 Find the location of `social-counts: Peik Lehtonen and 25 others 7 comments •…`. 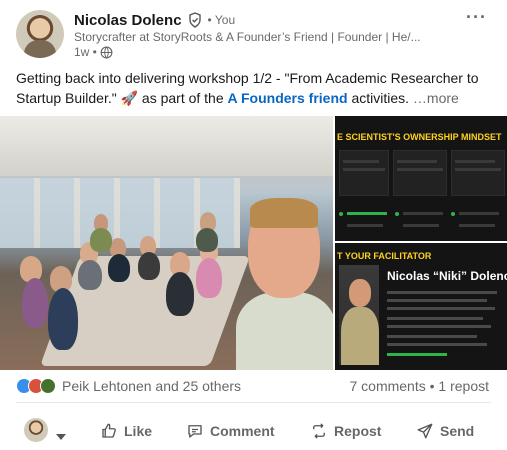

social-counts: Peik Lehtonen and 25 others 7 comments •… is located at coordinates (253, 386).